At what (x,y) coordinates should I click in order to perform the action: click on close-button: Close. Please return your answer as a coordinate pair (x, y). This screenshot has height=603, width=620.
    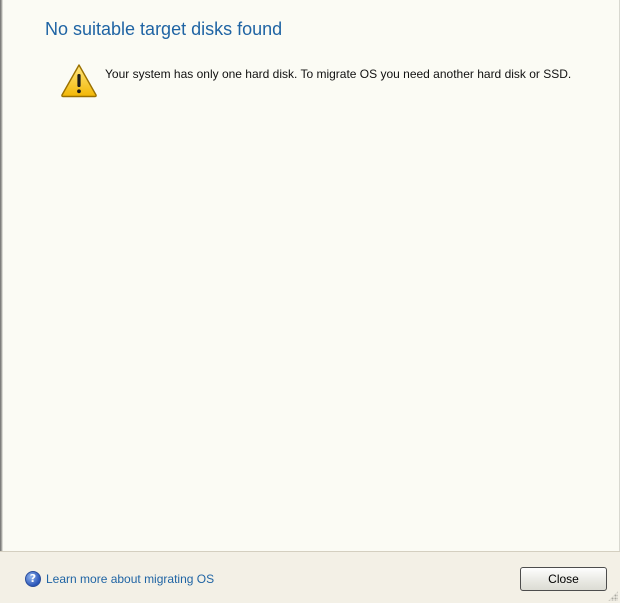
    Looking at the image, I should click on (563, 579).